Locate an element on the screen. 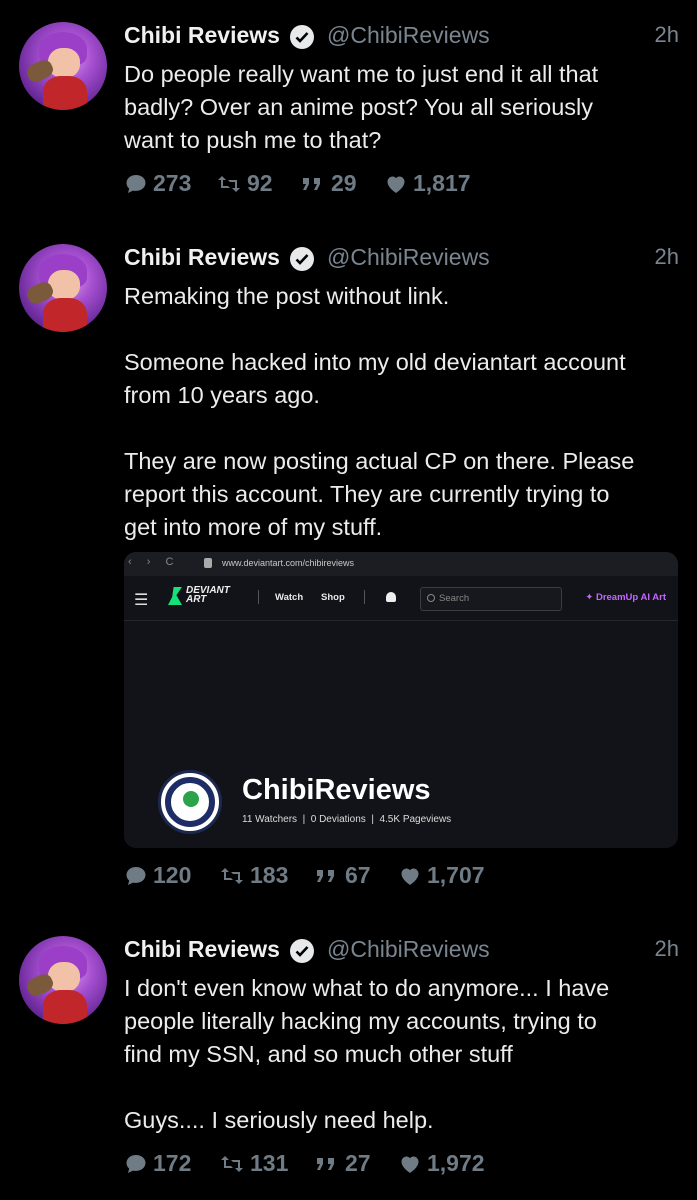  reply-count: 120 is located at coordinates (172, 875).